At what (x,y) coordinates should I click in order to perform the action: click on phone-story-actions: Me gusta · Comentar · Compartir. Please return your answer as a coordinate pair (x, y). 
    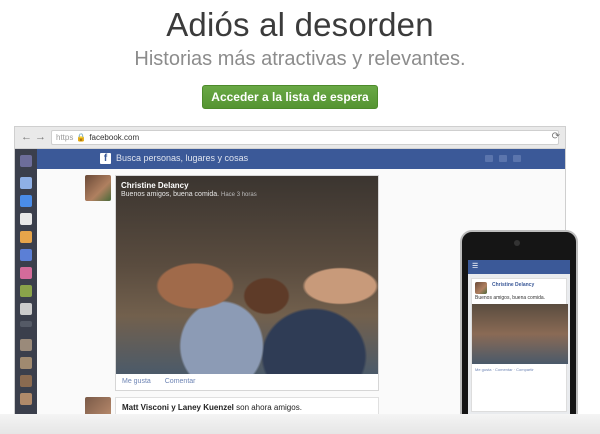
    Looking at the image, I should click on (504, 369).